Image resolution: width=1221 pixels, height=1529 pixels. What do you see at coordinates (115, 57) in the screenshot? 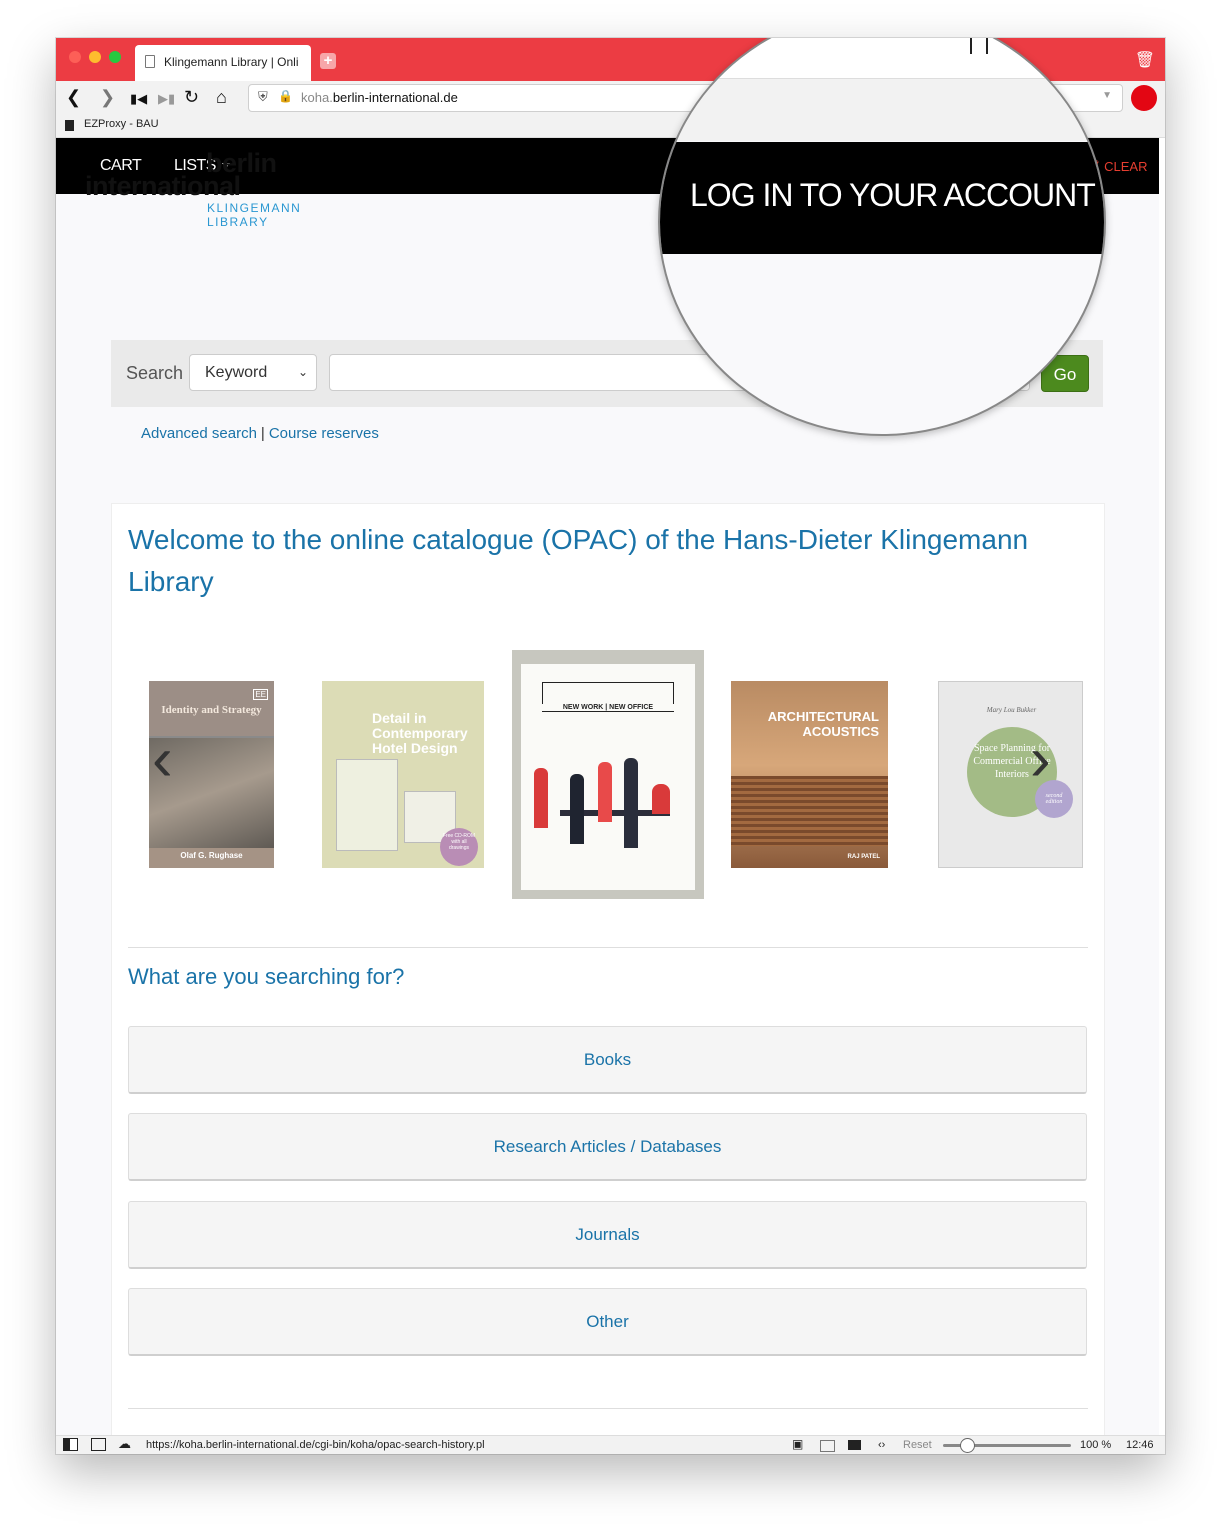
I see `maximize-window-button` at bounding box center [115, 57].